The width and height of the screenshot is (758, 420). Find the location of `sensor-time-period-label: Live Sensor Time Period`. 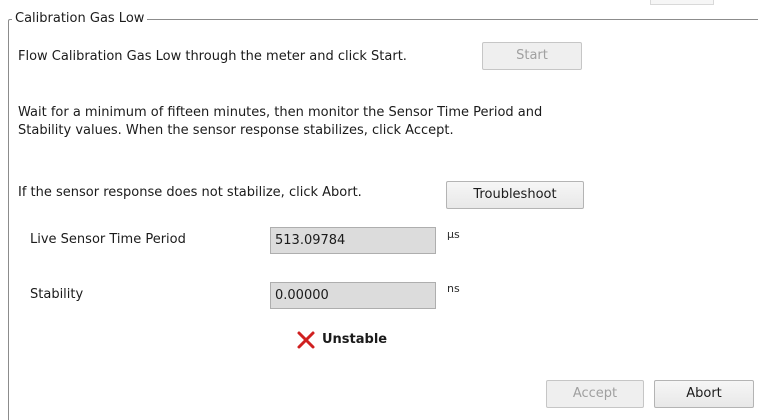

sensor-time-period-label: Live Sensor Time Period is located at coordinates (108, 239).